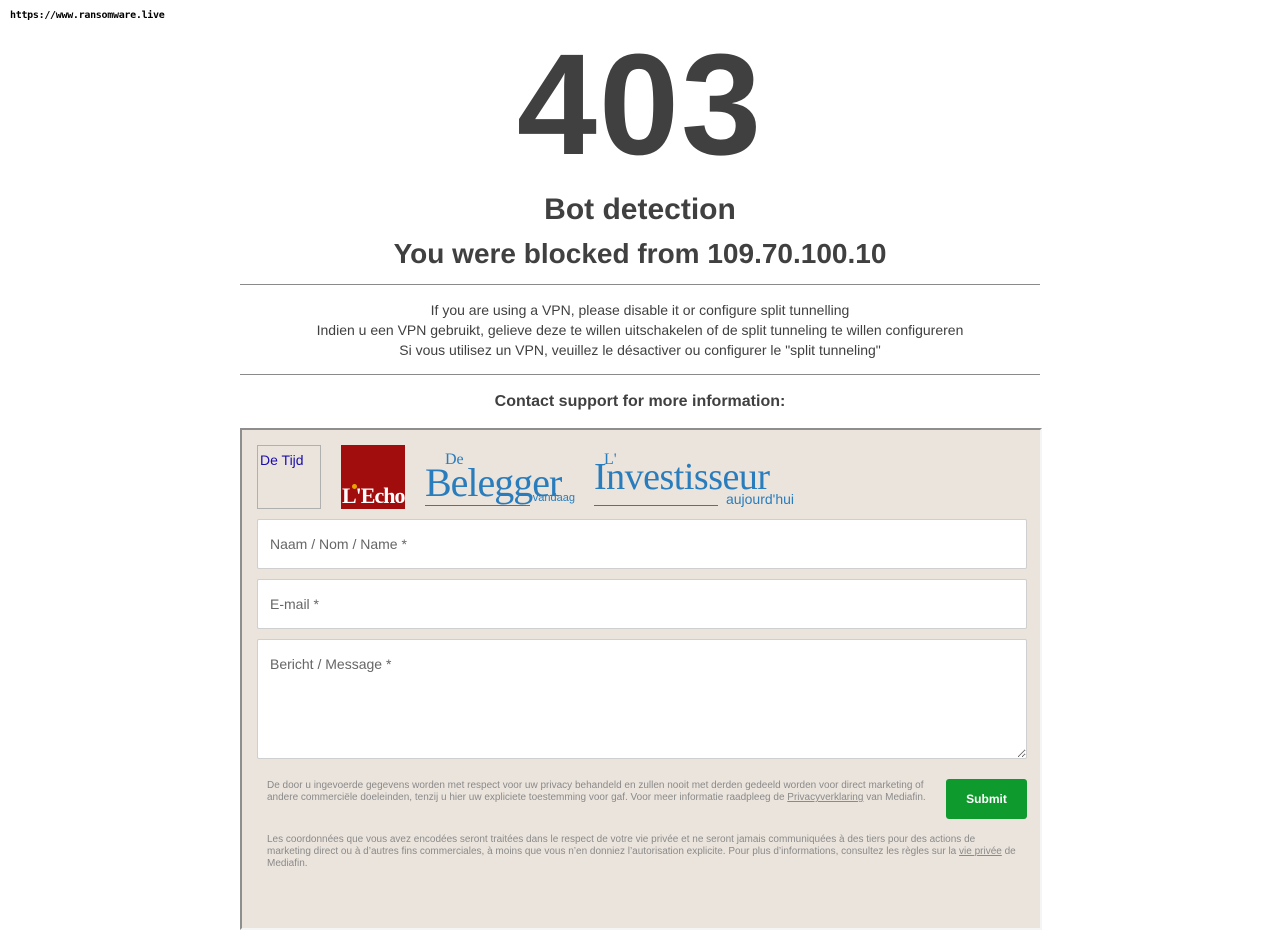 The width and height of the screenshot is (1280, 951). What do you see at coordinates (642, 604) in the screenshot?
I see `email-input` at bounding box center [642, 604].